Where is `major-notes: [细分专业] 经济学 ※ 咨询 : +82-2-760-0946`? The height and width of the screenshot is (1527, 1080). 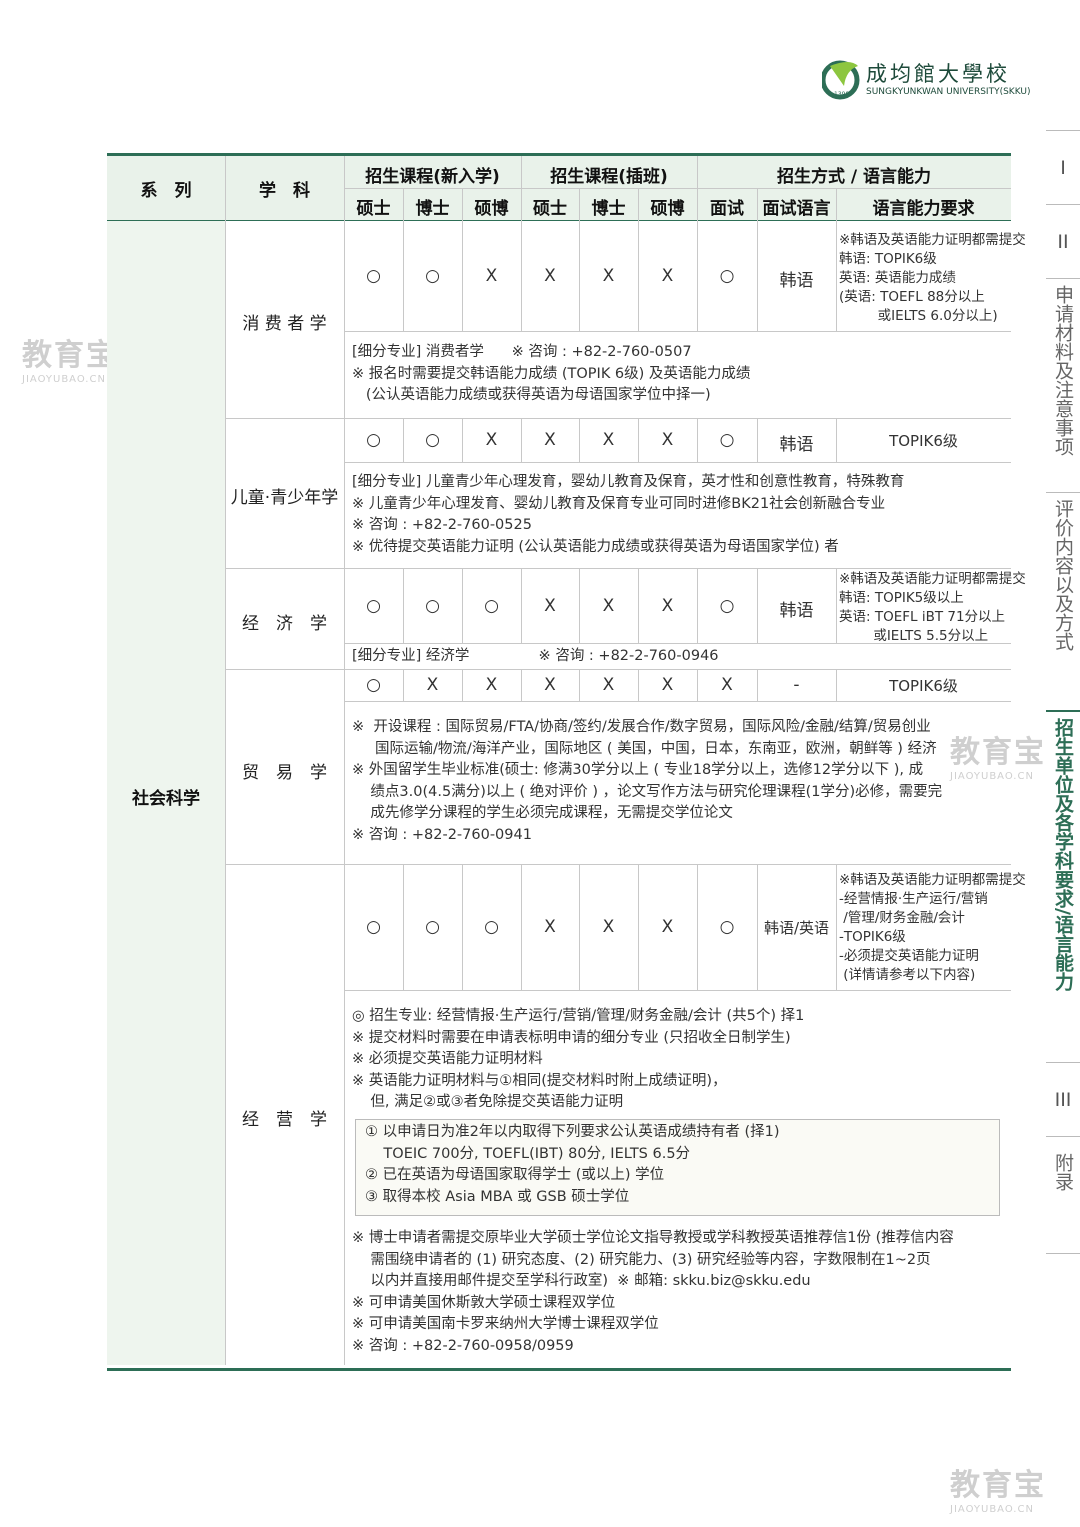
major-notes: [细分专业] 经济学 ※ 咨询 : +82-2-760-0946 is located at coordinates (535, 656).